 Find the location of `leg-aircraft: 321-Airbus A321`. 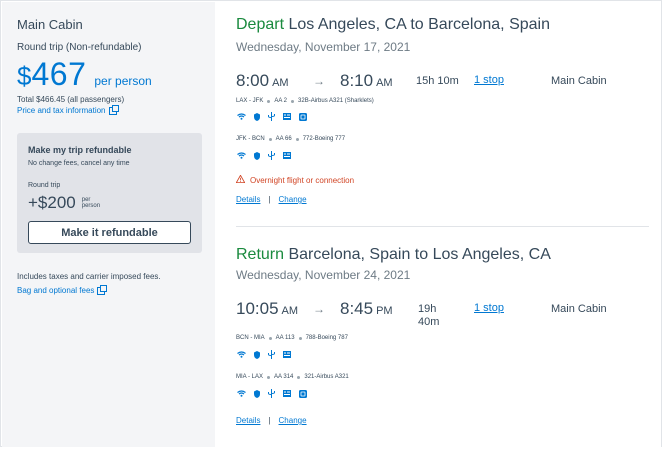

leg-aircraft: 321-Airbus A321 is located at coordinates (326, 377).